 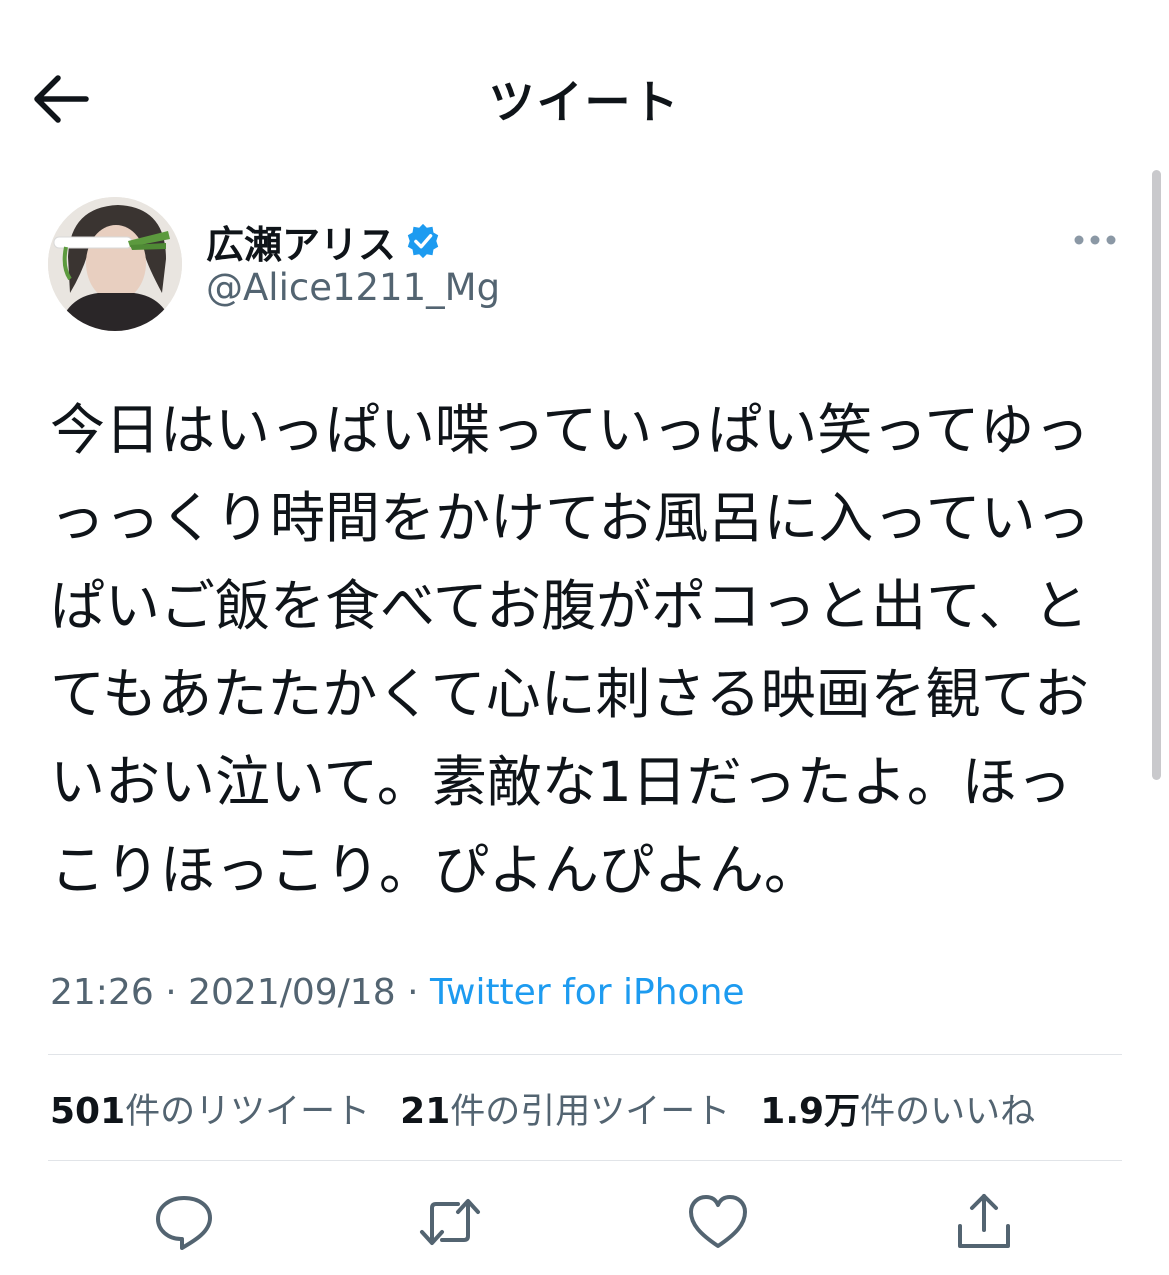 I want to click on more-options-button, so click(x=1095, y=240).